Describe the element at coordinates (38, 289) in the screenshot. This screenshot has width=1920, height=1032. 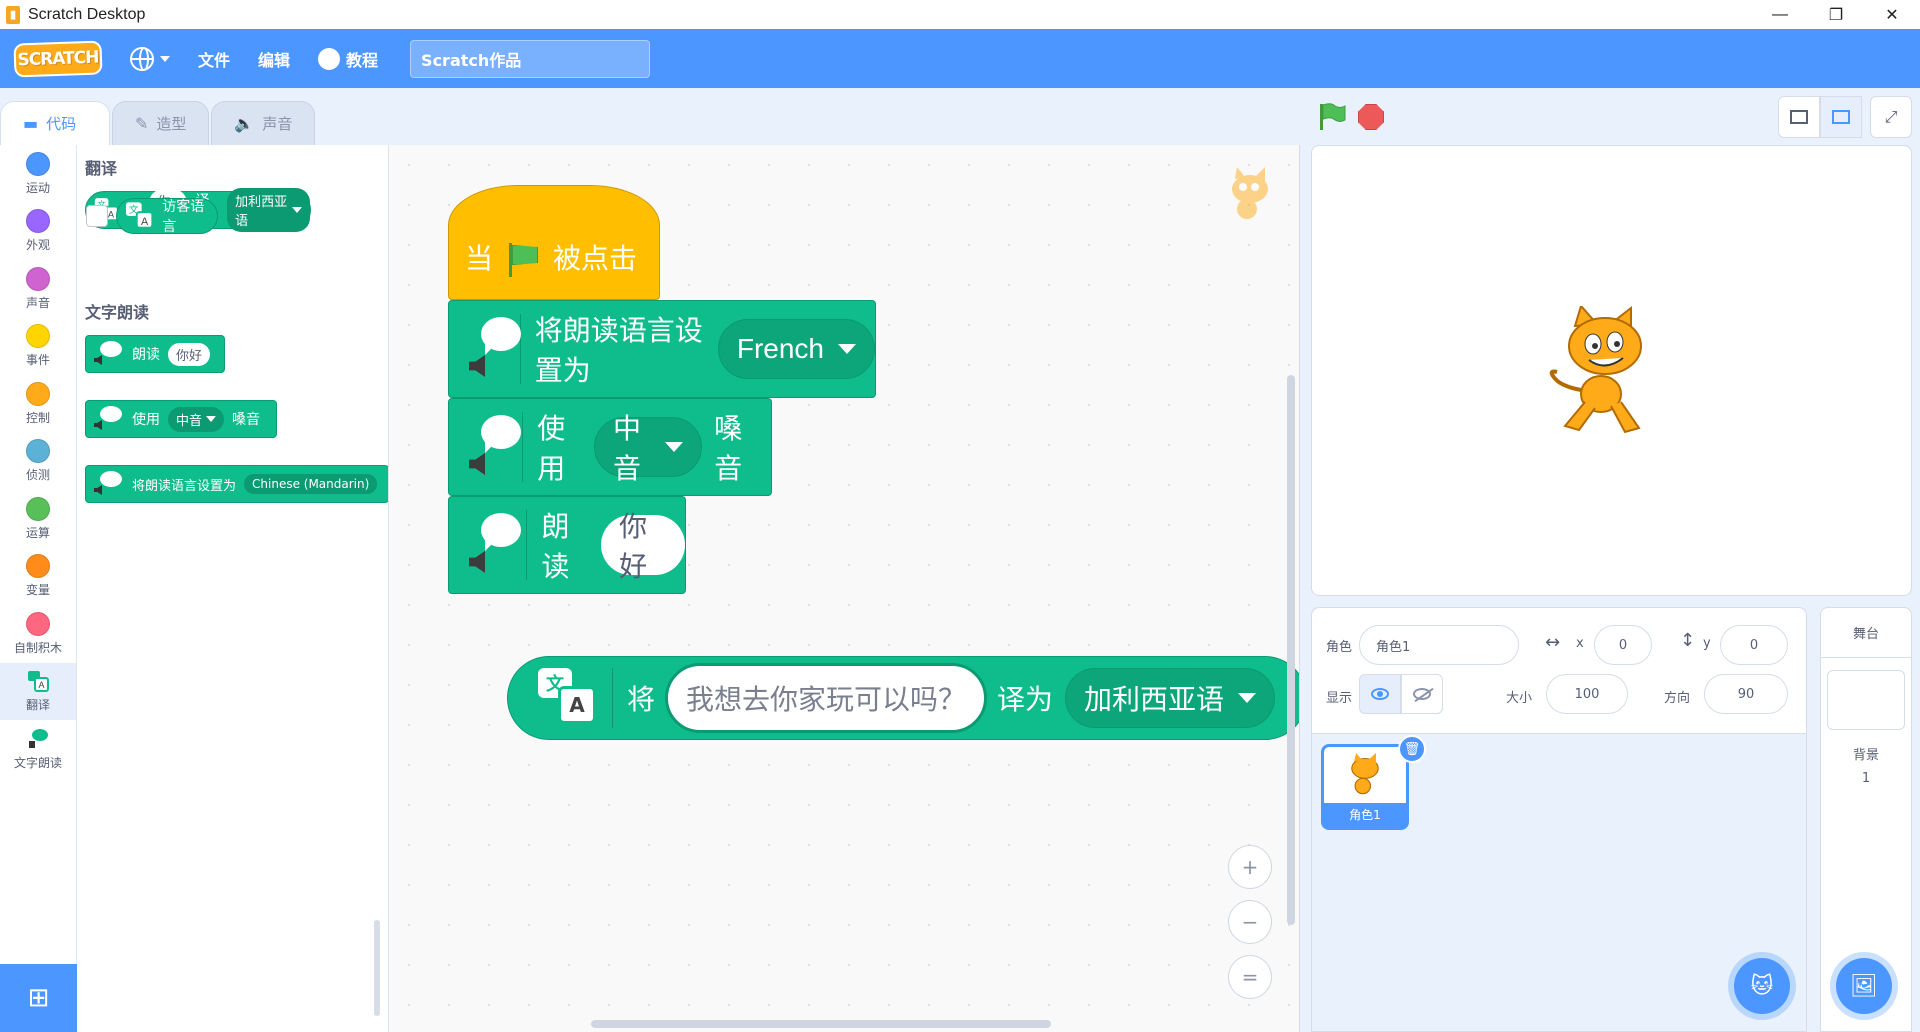
I see `category-sound: 声音` at that location.